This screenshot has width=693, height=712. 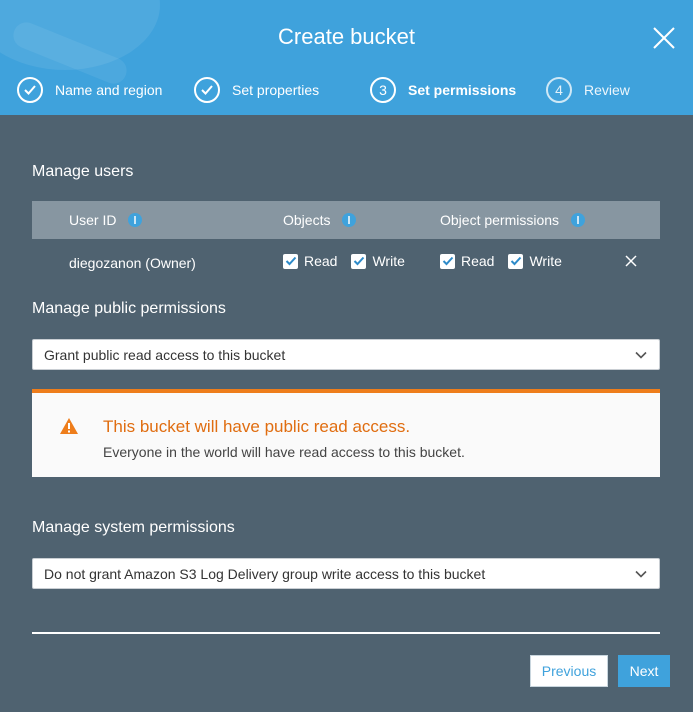 What do you see at coordinates (83, 171) in the screenshot?
I see `manage-users-title: Manage users` at bounding box center [83, 171].